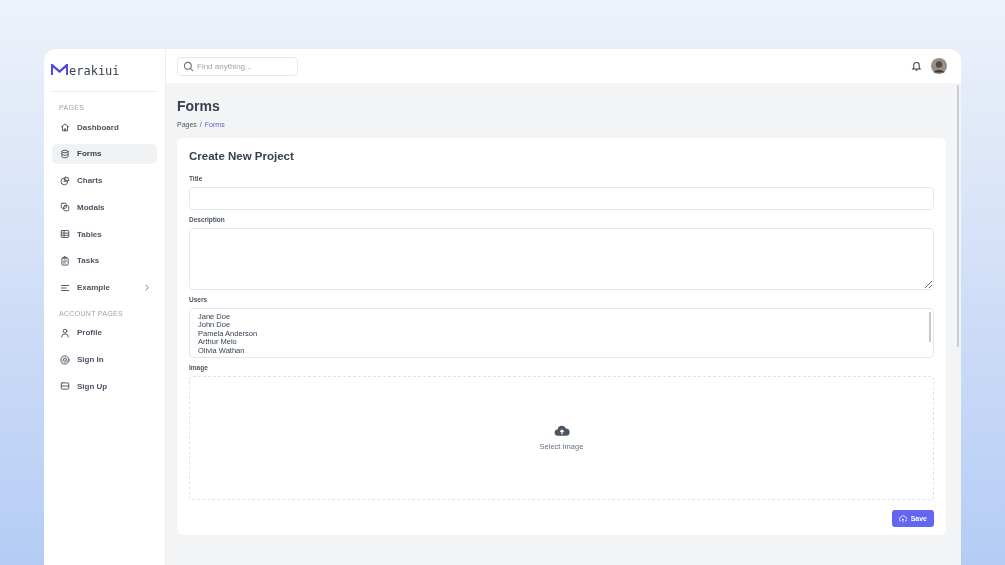  I want to click on sidebar-item: Tables, so click(104, 234).